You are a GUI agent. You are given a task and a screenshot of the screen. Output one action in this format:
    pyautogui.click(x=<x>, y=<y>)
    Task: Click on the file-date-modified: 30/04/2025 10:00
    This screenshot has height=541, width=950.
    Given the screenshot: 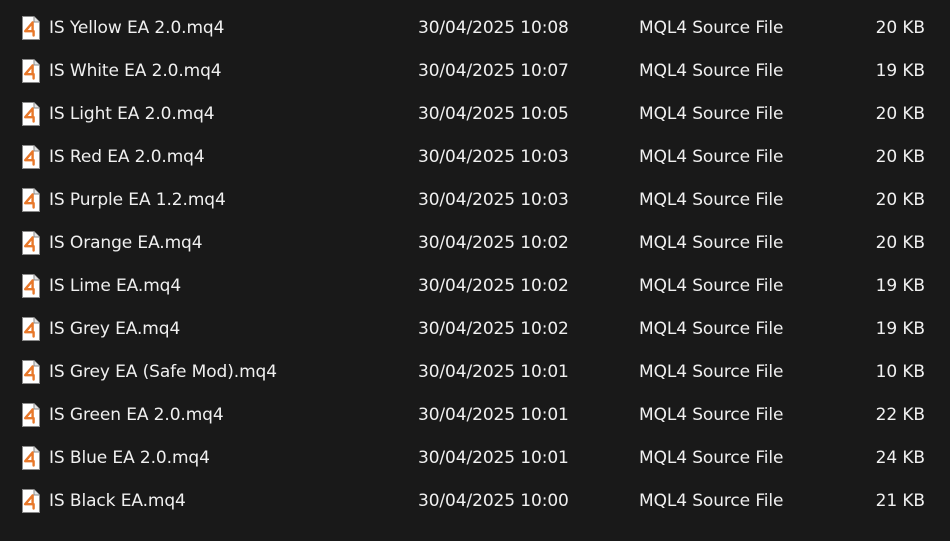 What is the action you would take?
    pyautogui.click(x=493, y=501)
    